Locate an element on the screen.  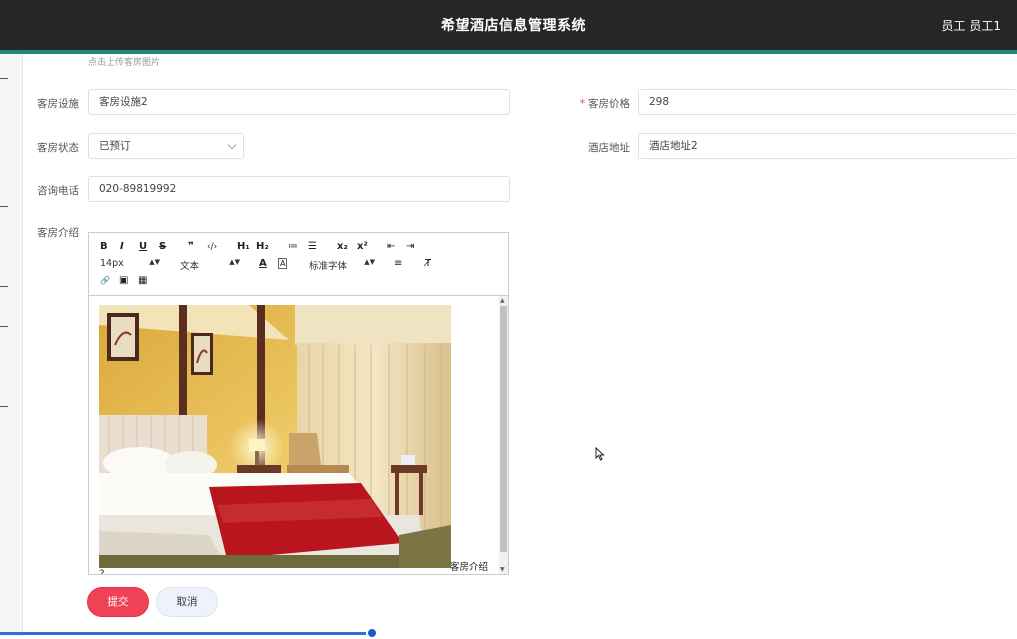
bottom-scroll-track is located at coordinates (187, 633).